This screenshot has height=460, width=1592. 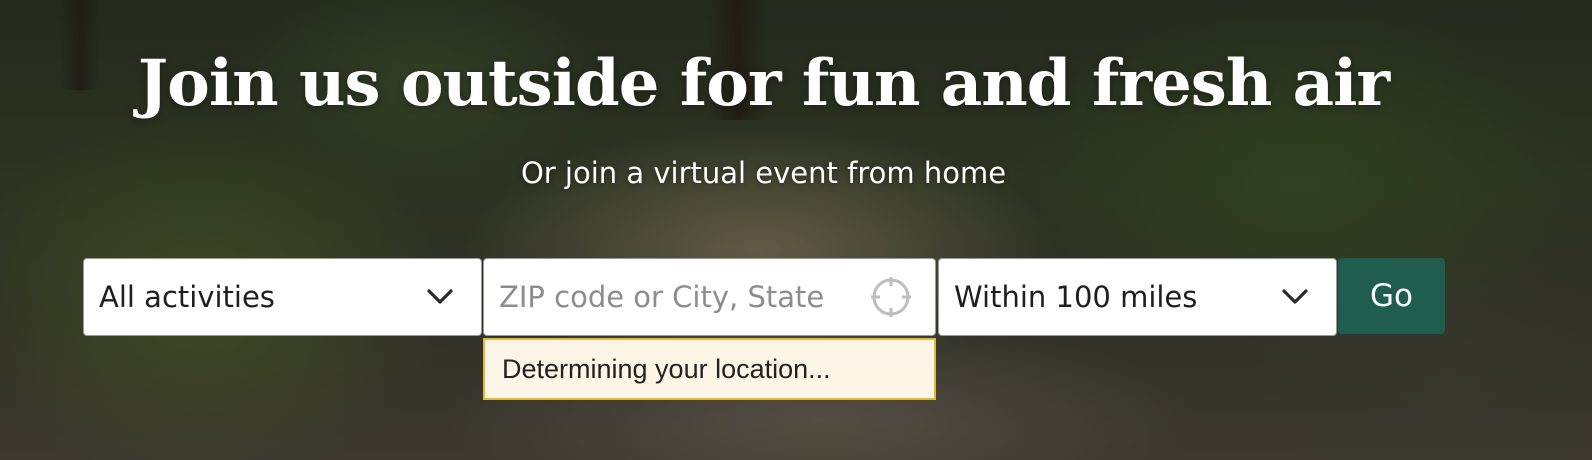 I want to click on page-title: Join us outside for fun and fresh air, so click(x=763, y=83).